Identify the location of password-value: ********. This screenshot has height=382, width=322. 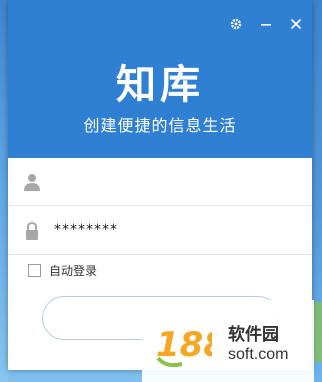
(86, 230).